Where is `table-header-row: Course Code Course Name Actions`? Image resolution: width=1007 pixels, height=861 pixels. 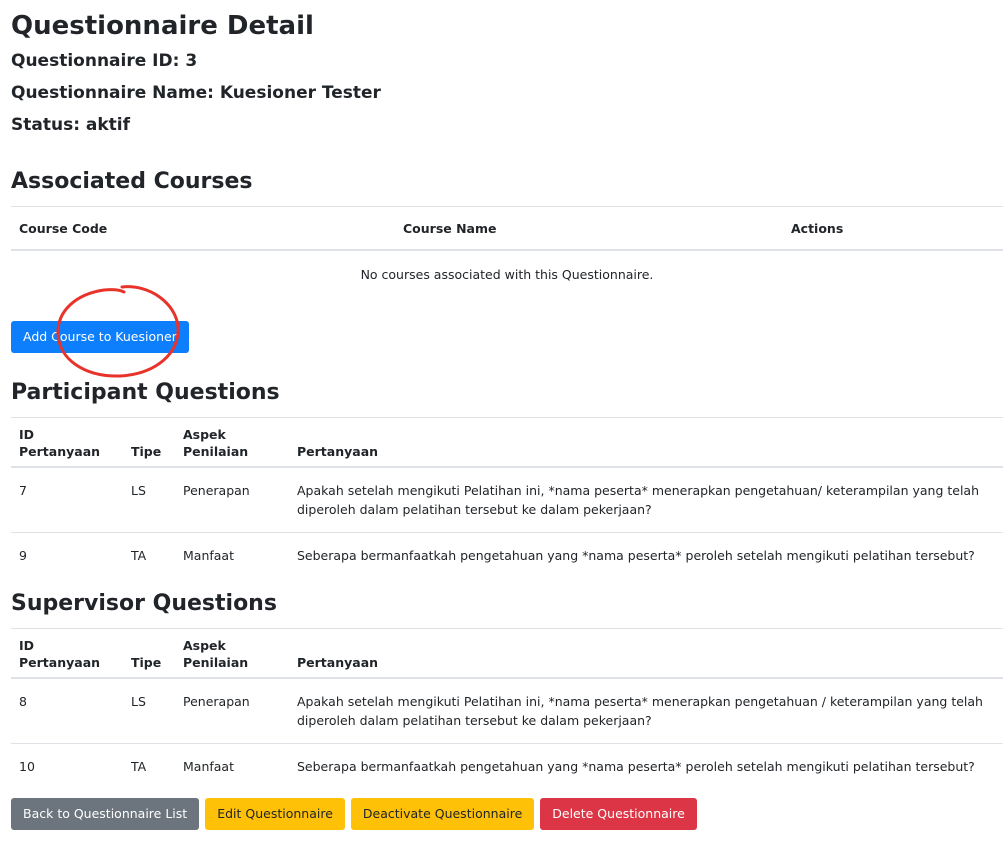 table-header-row: Course Code Course Name Actions is located at coordinates (507, 228).